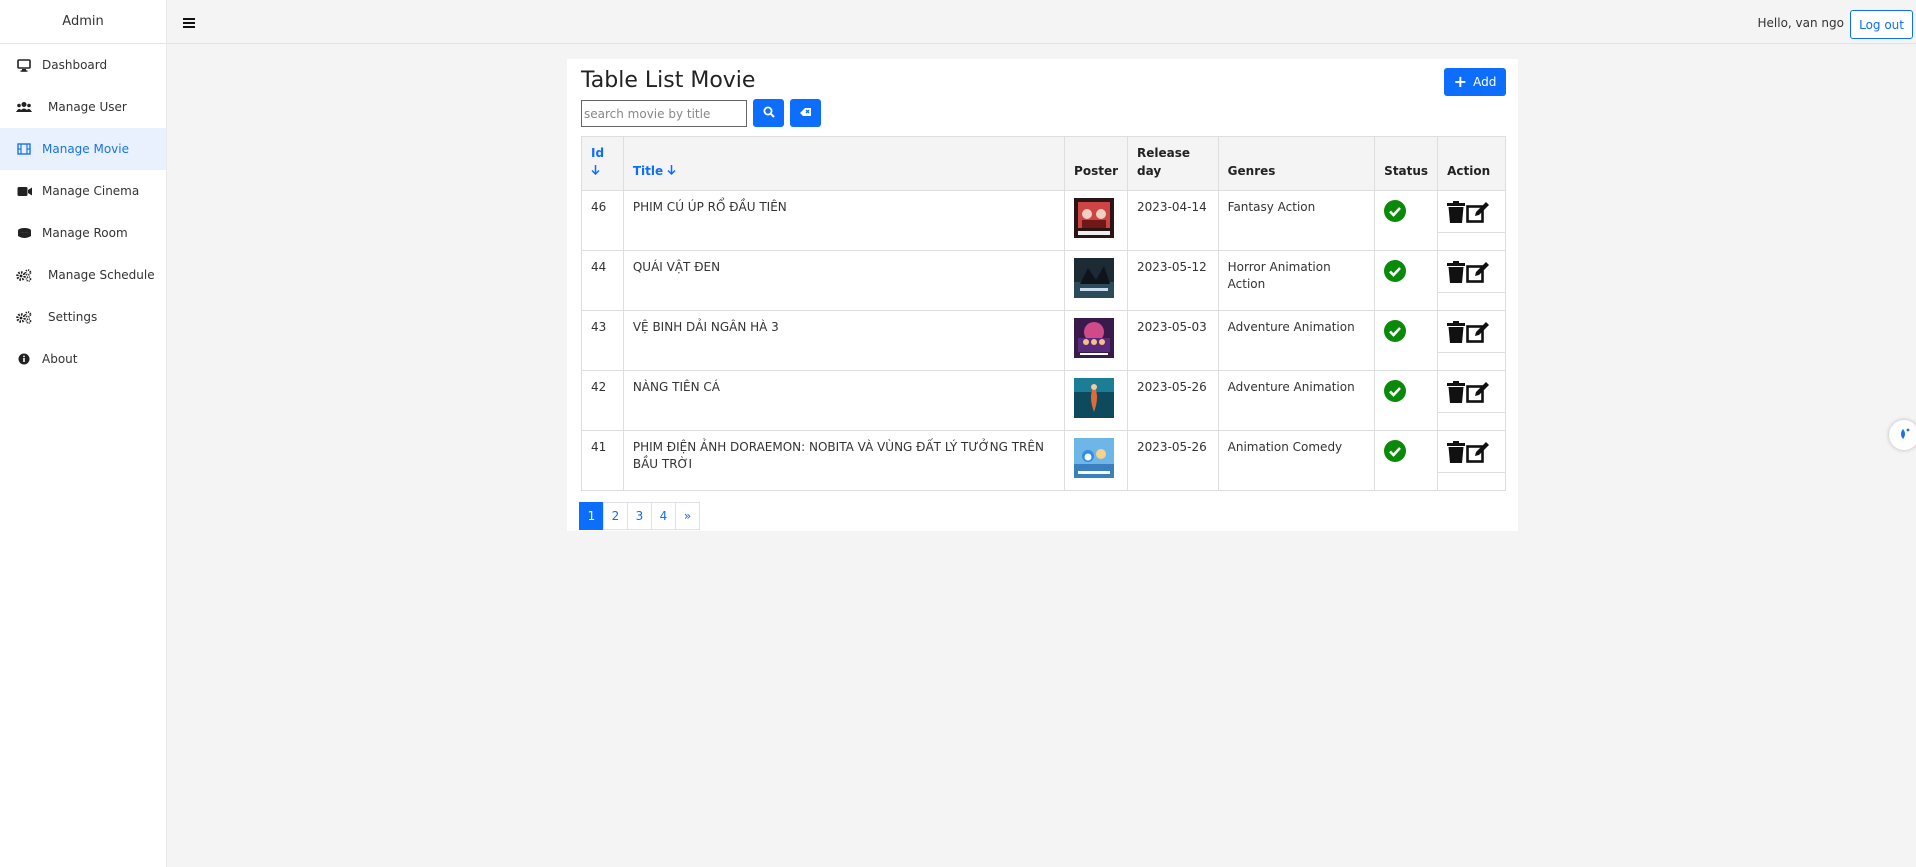 Image resolution: width=1916 pixels, height=867 pixels. What do you see at coordinates (844, 163) in the screenshot?
I see `column-header-title: Title` at bounding box center [844, 163].